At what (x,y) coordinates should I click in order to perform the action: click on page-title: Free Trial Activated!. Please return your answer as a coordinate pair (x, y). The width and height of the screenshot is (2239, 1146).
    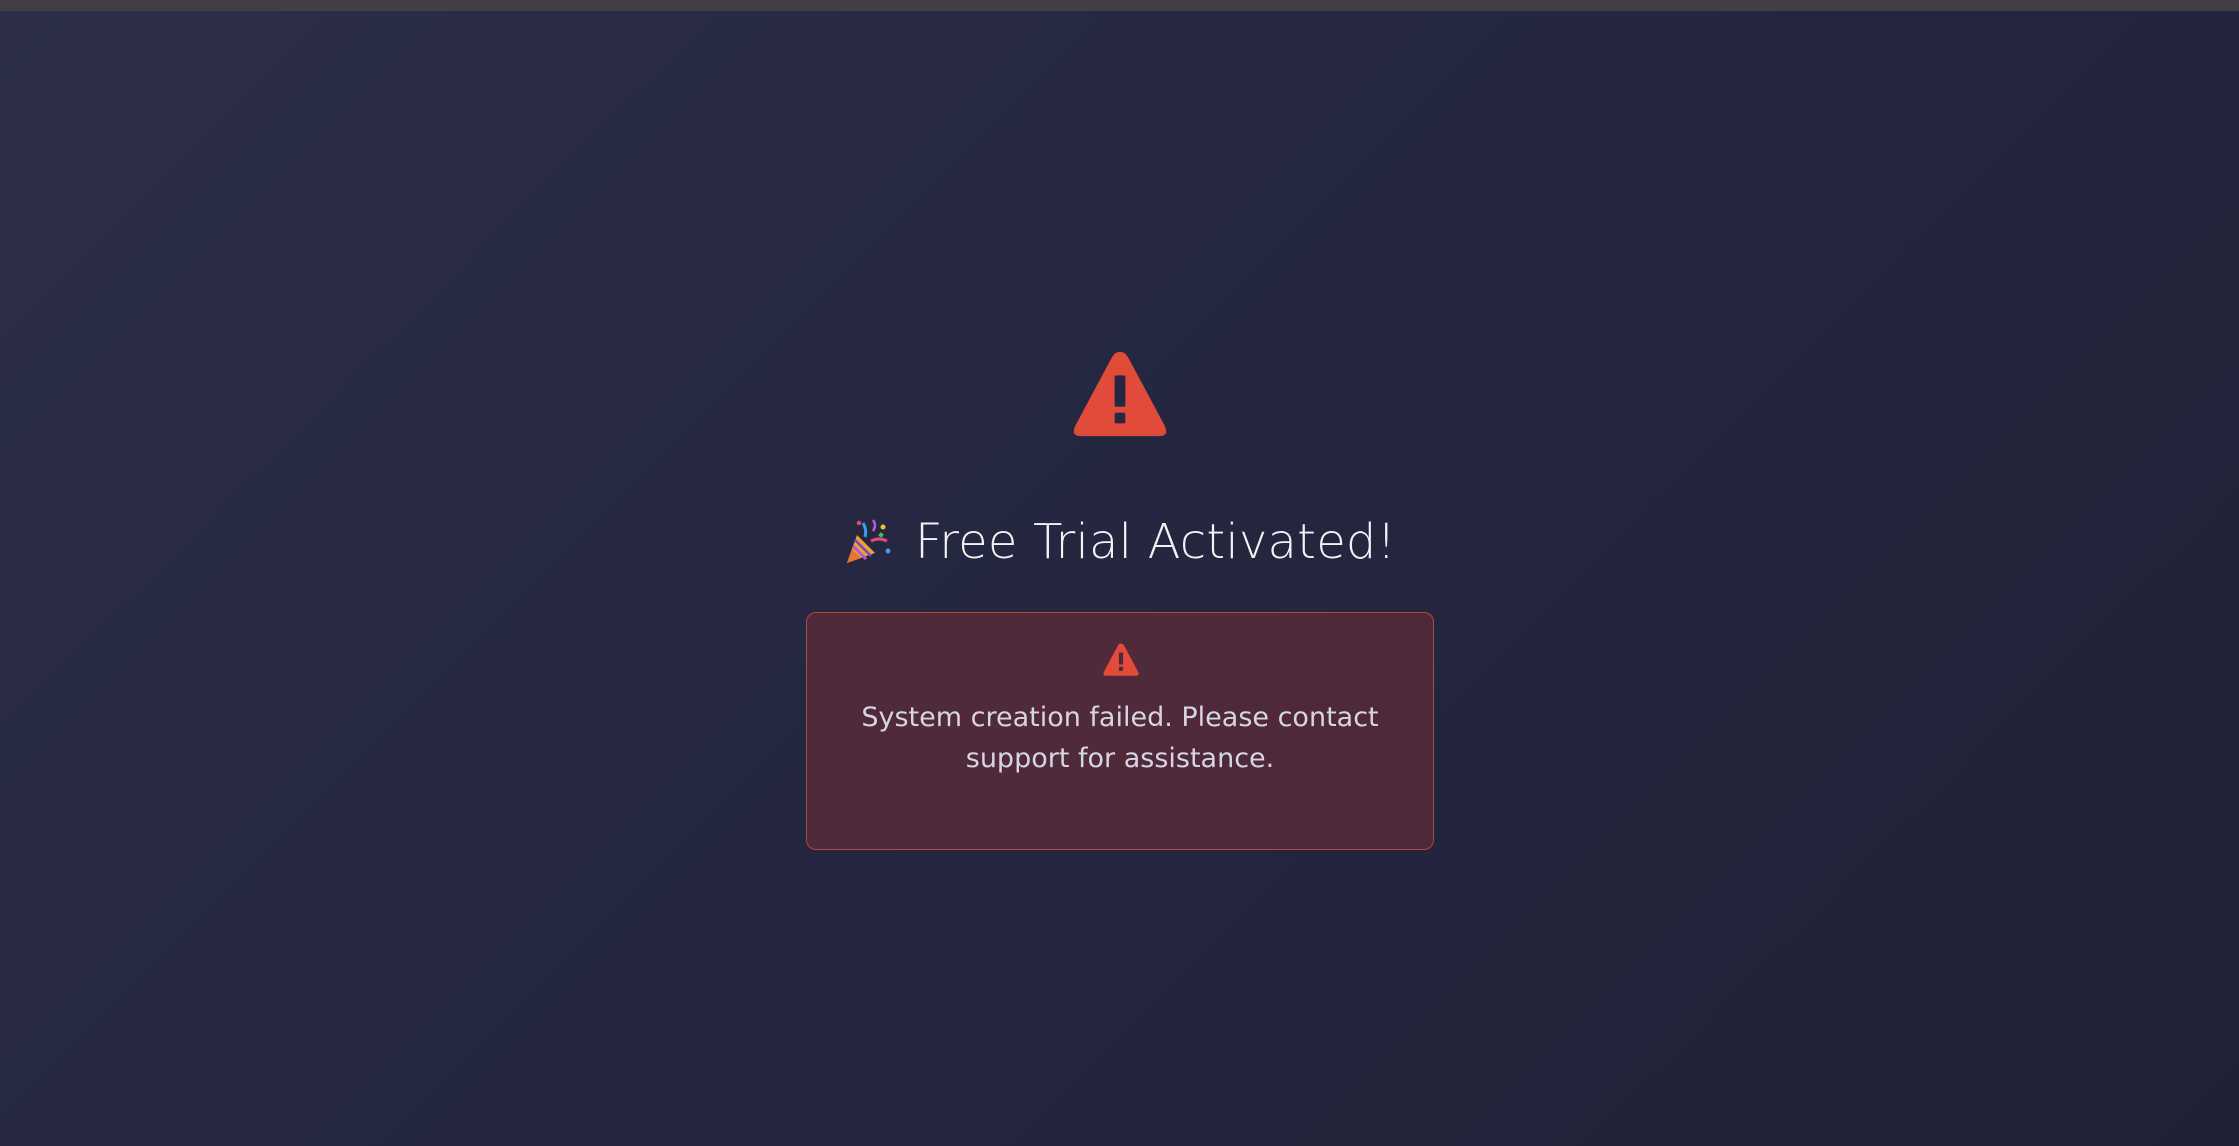
    Looking at the image, I should click on (1119, 542).